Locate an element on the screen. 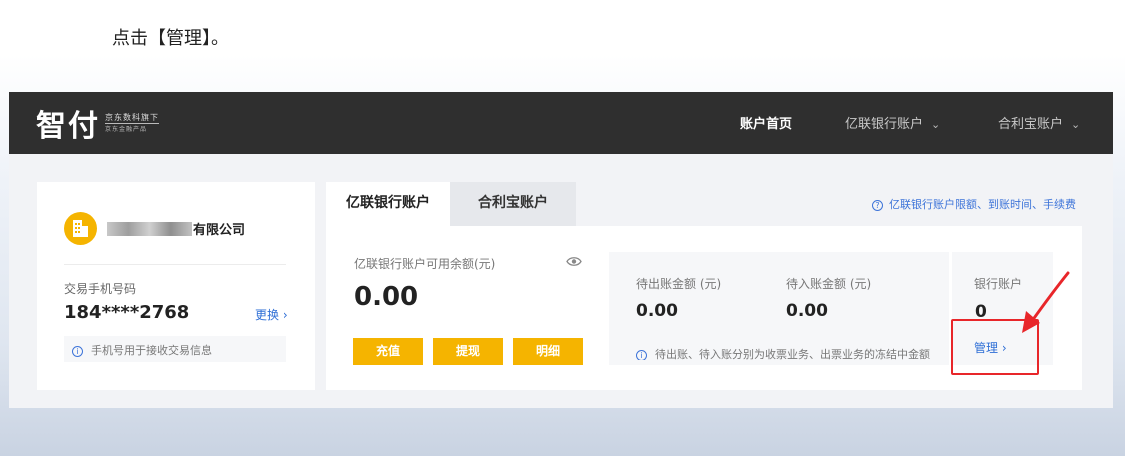 Image resolution: width=1125 pixels, height=456 pixels. logo-subtitle-line2: 京东金融产品 is located at coordinates (132, 129).